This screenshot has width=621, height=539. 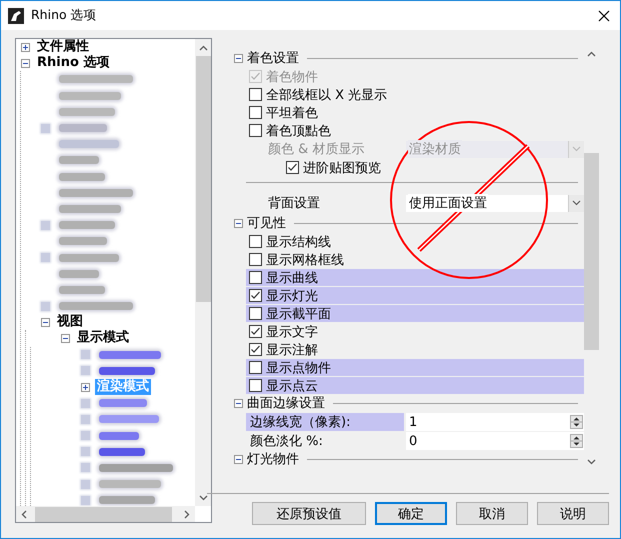 What do you see at coordinates (298, 313) in the screenshot?
I see `checkbox-label: 显示截平面` at bounding box center [298, 313].